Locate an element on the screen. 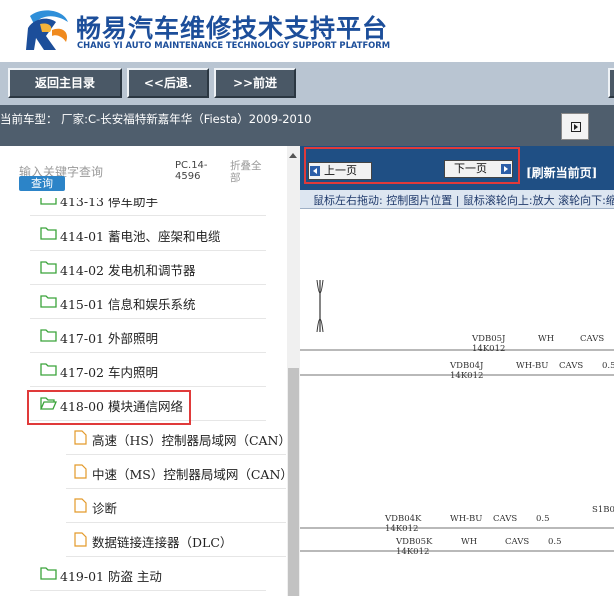 Image resolution: width=614 pixels, height=596 pixels. tree-item-label: 中速（MS）控制器局域网（CAN） is located at coordinates (189, 474).